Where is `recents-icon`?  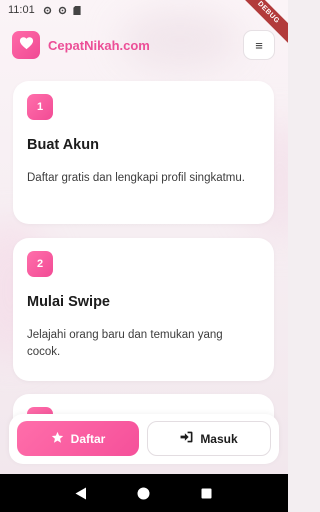
recents-icon is located at coordinates (207, 493).